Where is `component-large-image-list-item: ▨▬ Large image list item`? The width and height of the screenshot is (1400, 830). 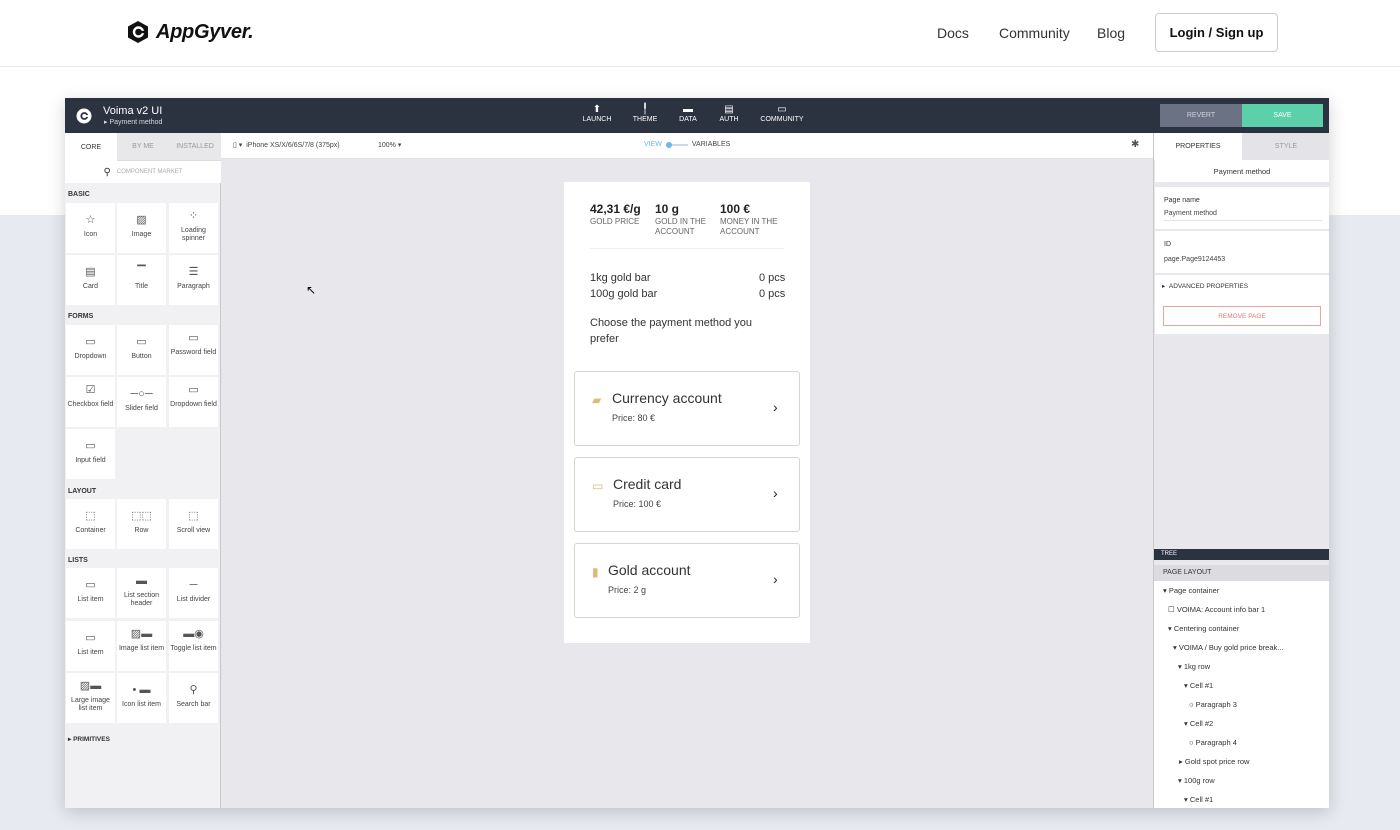
component-large-image-list-item: ▨▬ Large image list item is located at coordinates (90, 698).